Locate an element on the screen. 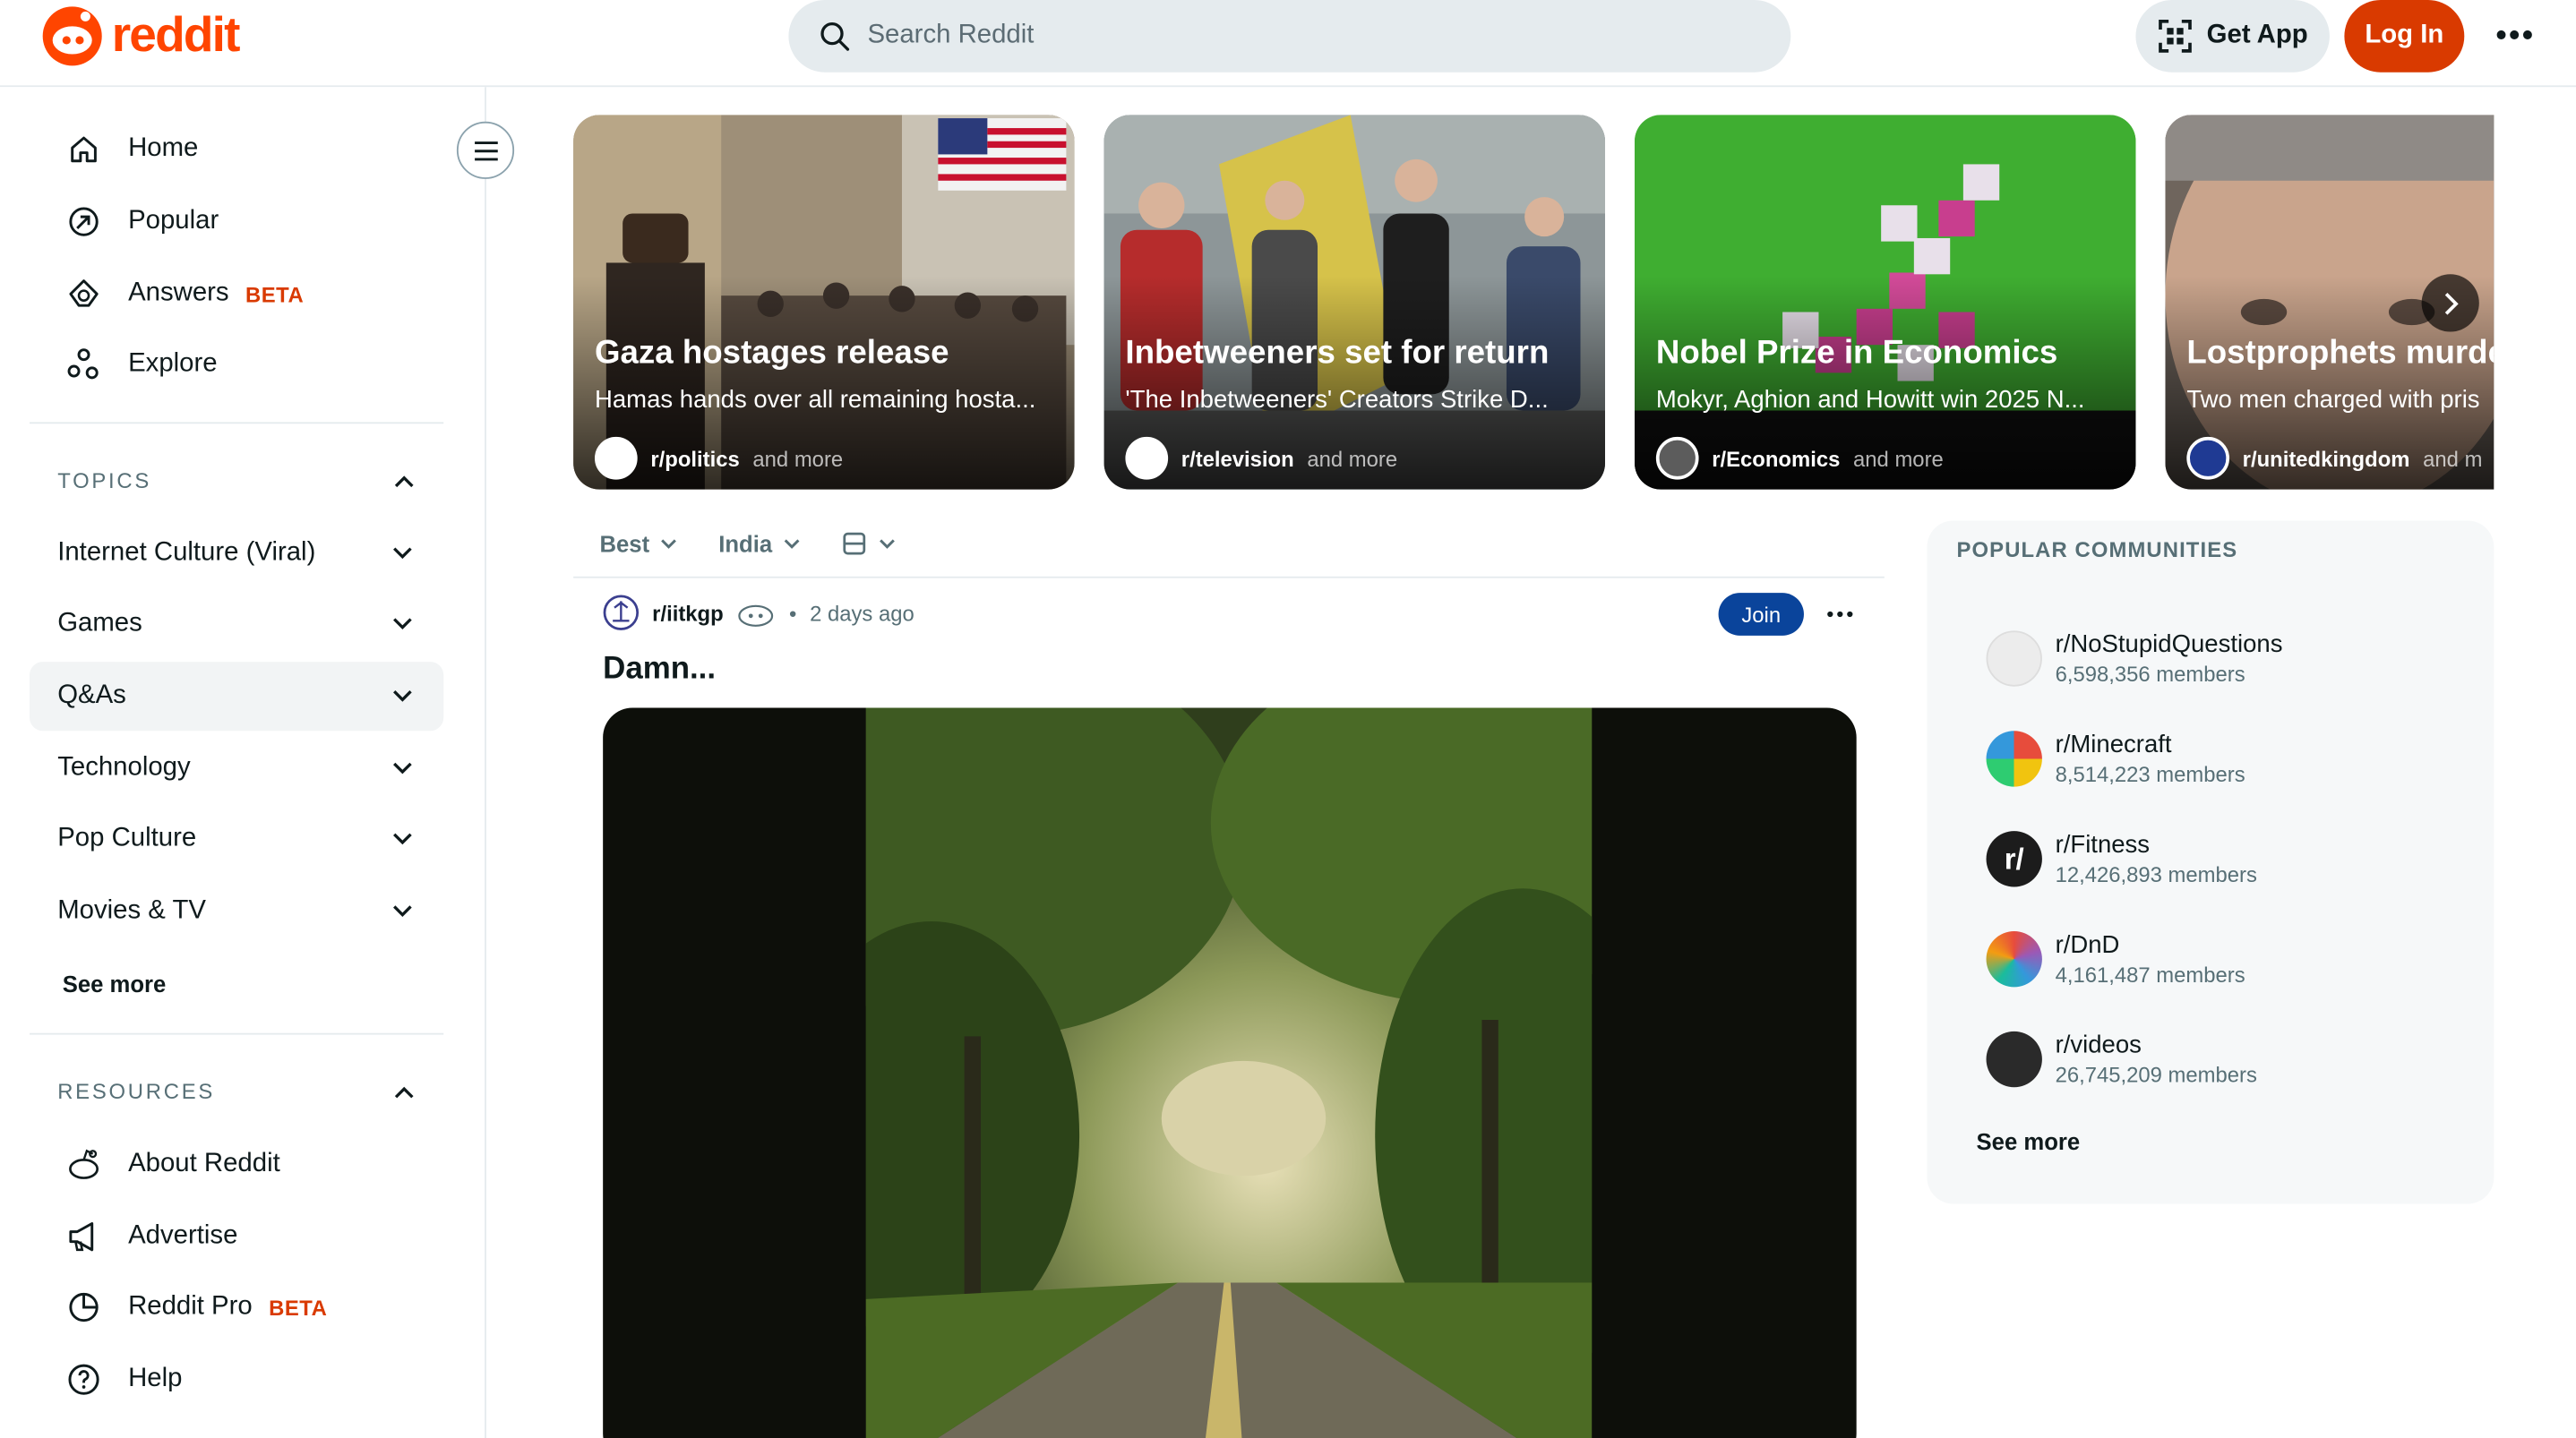 The height and width of the screenshot is (1438, 2576). beta-badge: BETA is located at coordinates (275, 294).